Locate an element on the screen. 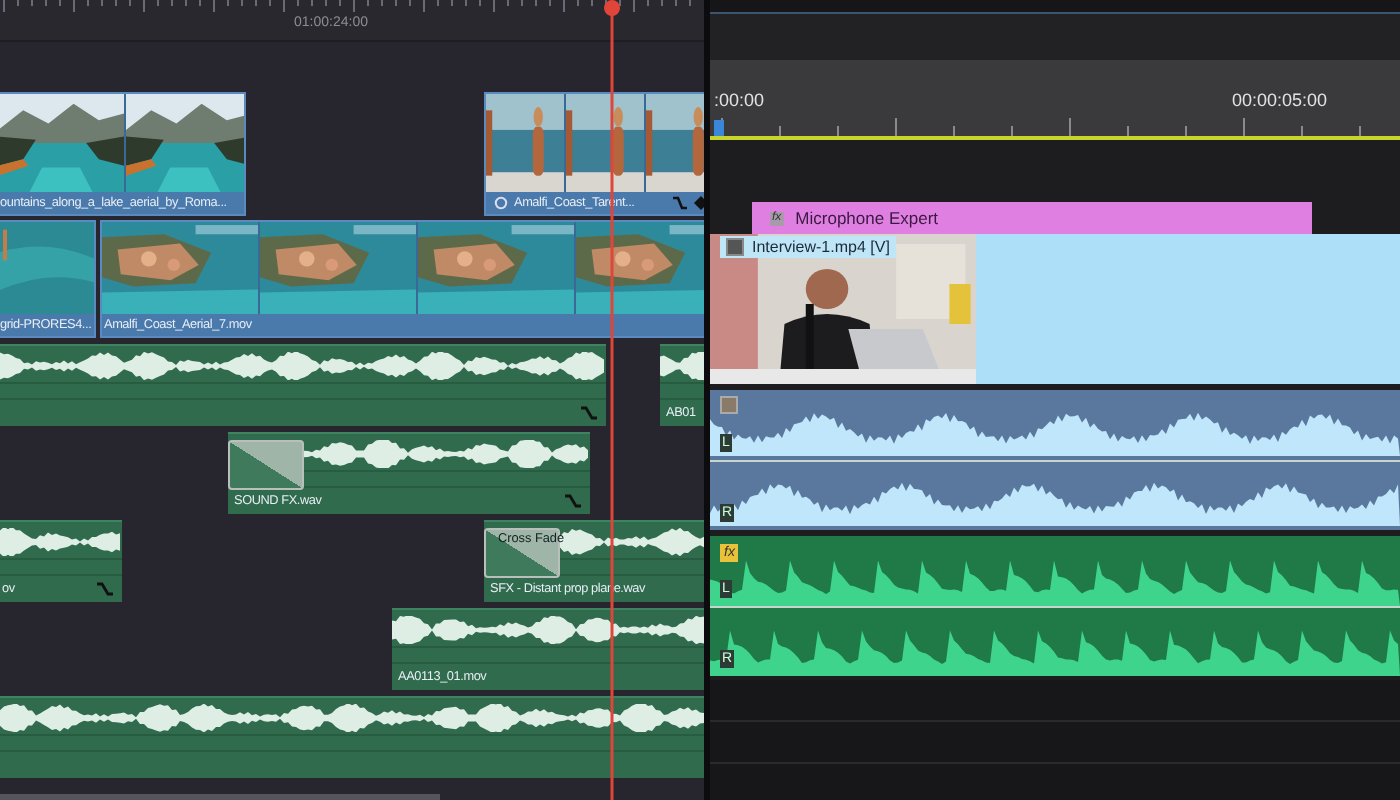 Image resolution: width=1400 pixels, height=800 pixels. fade-box is located at coordinates (266, 465).